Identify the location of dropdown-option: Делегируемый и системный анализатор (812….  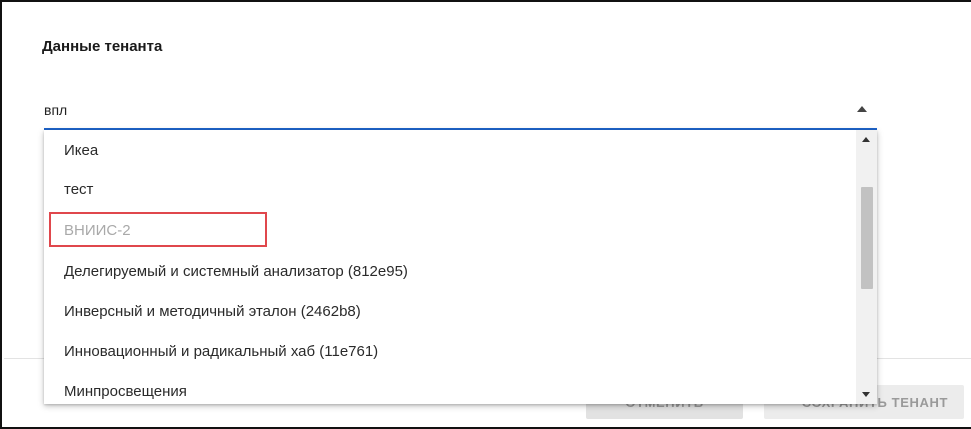
(450, 271).